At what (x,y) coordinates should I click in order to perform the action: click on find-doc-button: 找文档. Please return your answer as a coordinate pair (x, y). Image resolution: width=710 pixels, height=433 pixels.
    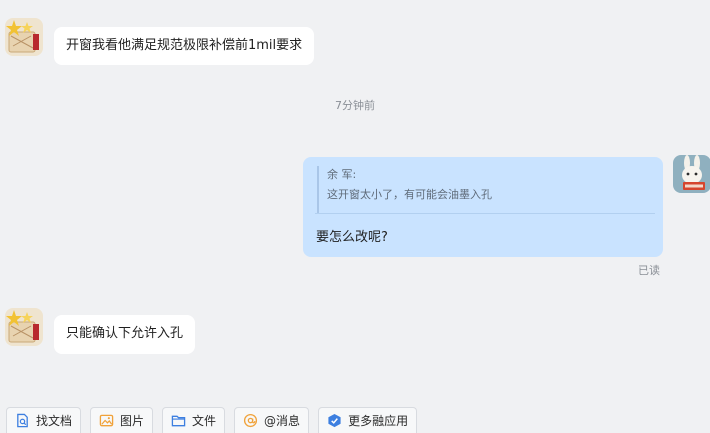
    Looking at the image, I should click on (44, 420).